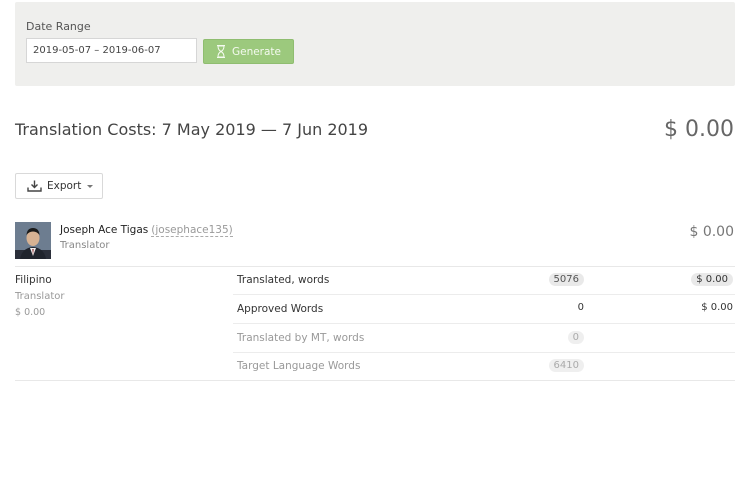 The image size is (750, 485). I want to click on date-range-input: 2019-05-07 – 2019-06-07, so click(111, 50).